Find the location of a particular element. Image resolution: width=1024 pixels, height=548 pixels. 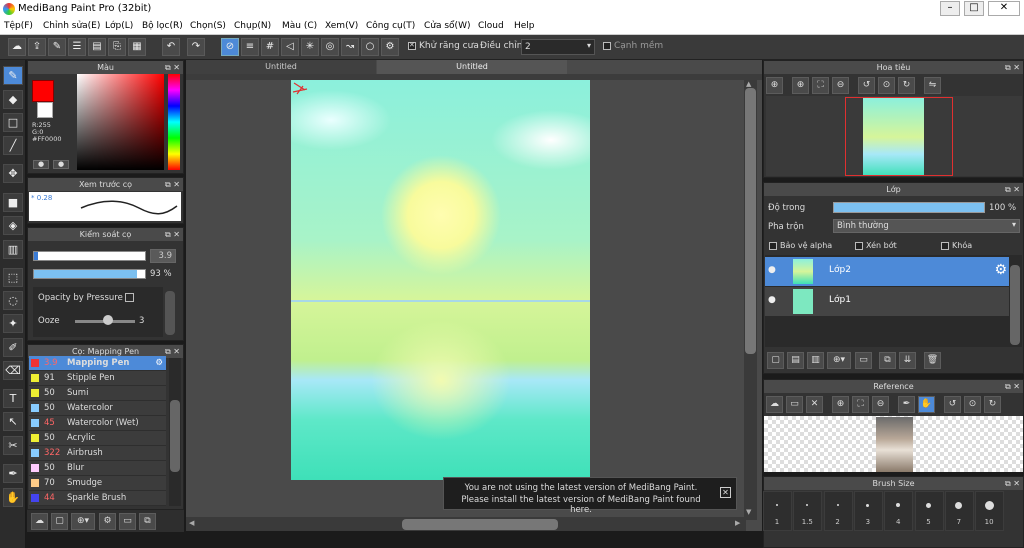

clipping-checkbox: Xén bớt is located at coordinates (876, 245).